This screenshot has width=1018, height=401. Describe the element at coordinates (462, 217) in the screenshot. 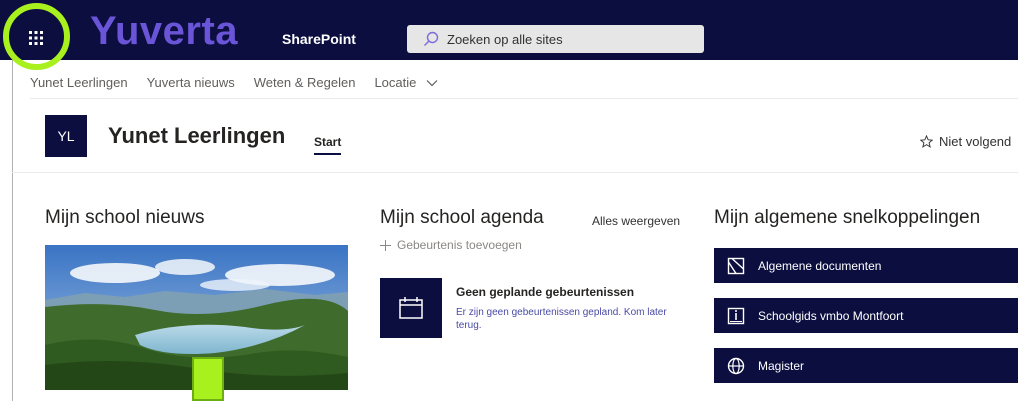

I see `agenda-section-title: Mijn school agenda` at that location.